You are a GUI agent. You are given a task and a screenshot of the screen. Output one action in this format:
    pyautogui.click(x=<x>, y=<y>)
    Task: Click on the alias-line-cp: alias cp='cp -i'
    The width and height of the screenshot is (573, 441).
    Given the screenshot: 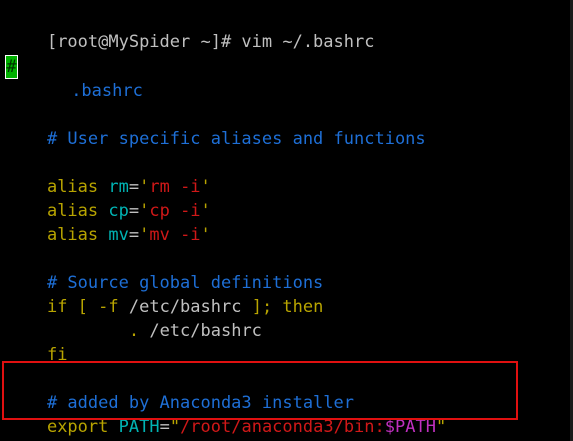 What is the action you would take?
    pyautogui.click(x=108, y=198)
    